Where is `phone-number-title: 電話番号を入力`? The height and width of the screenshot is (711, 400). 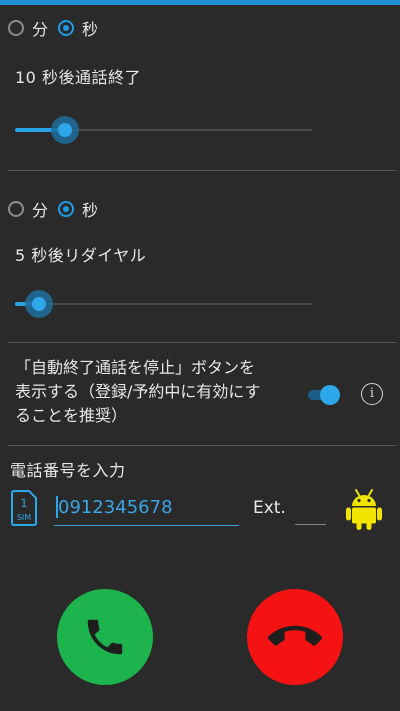
phone-number-title: 電話番号を入力 is located at coordinates (68, 470).